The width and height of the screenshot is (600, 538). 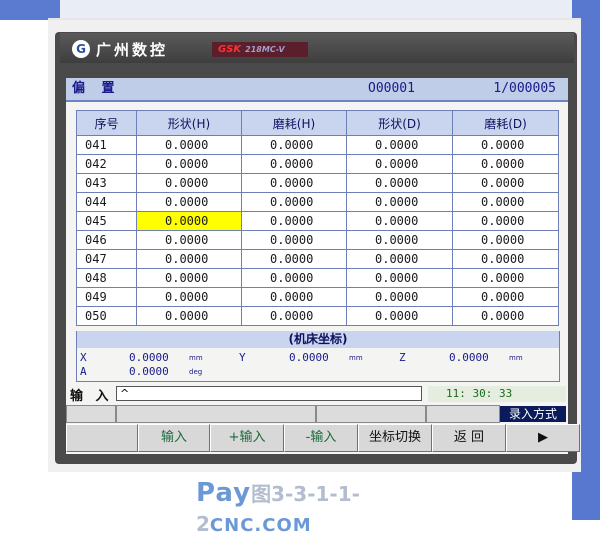 I want to click on row-index: 043, so click(x=106, y=183).